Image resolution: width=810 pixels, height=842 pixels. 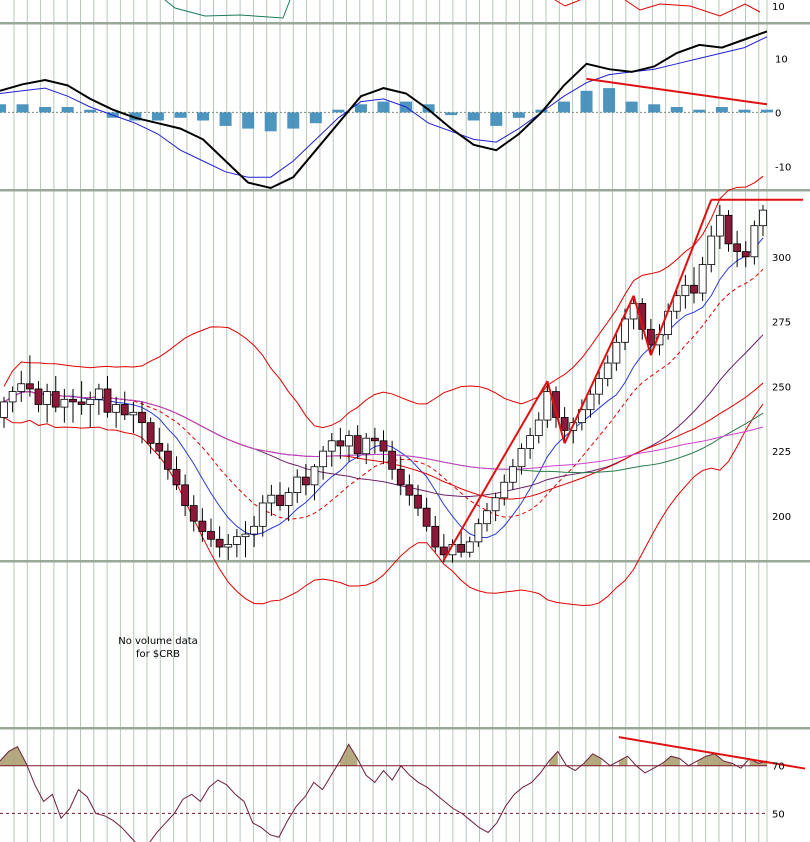 I want to click on macd-tick-label: -10, so click(x=783, y=167).